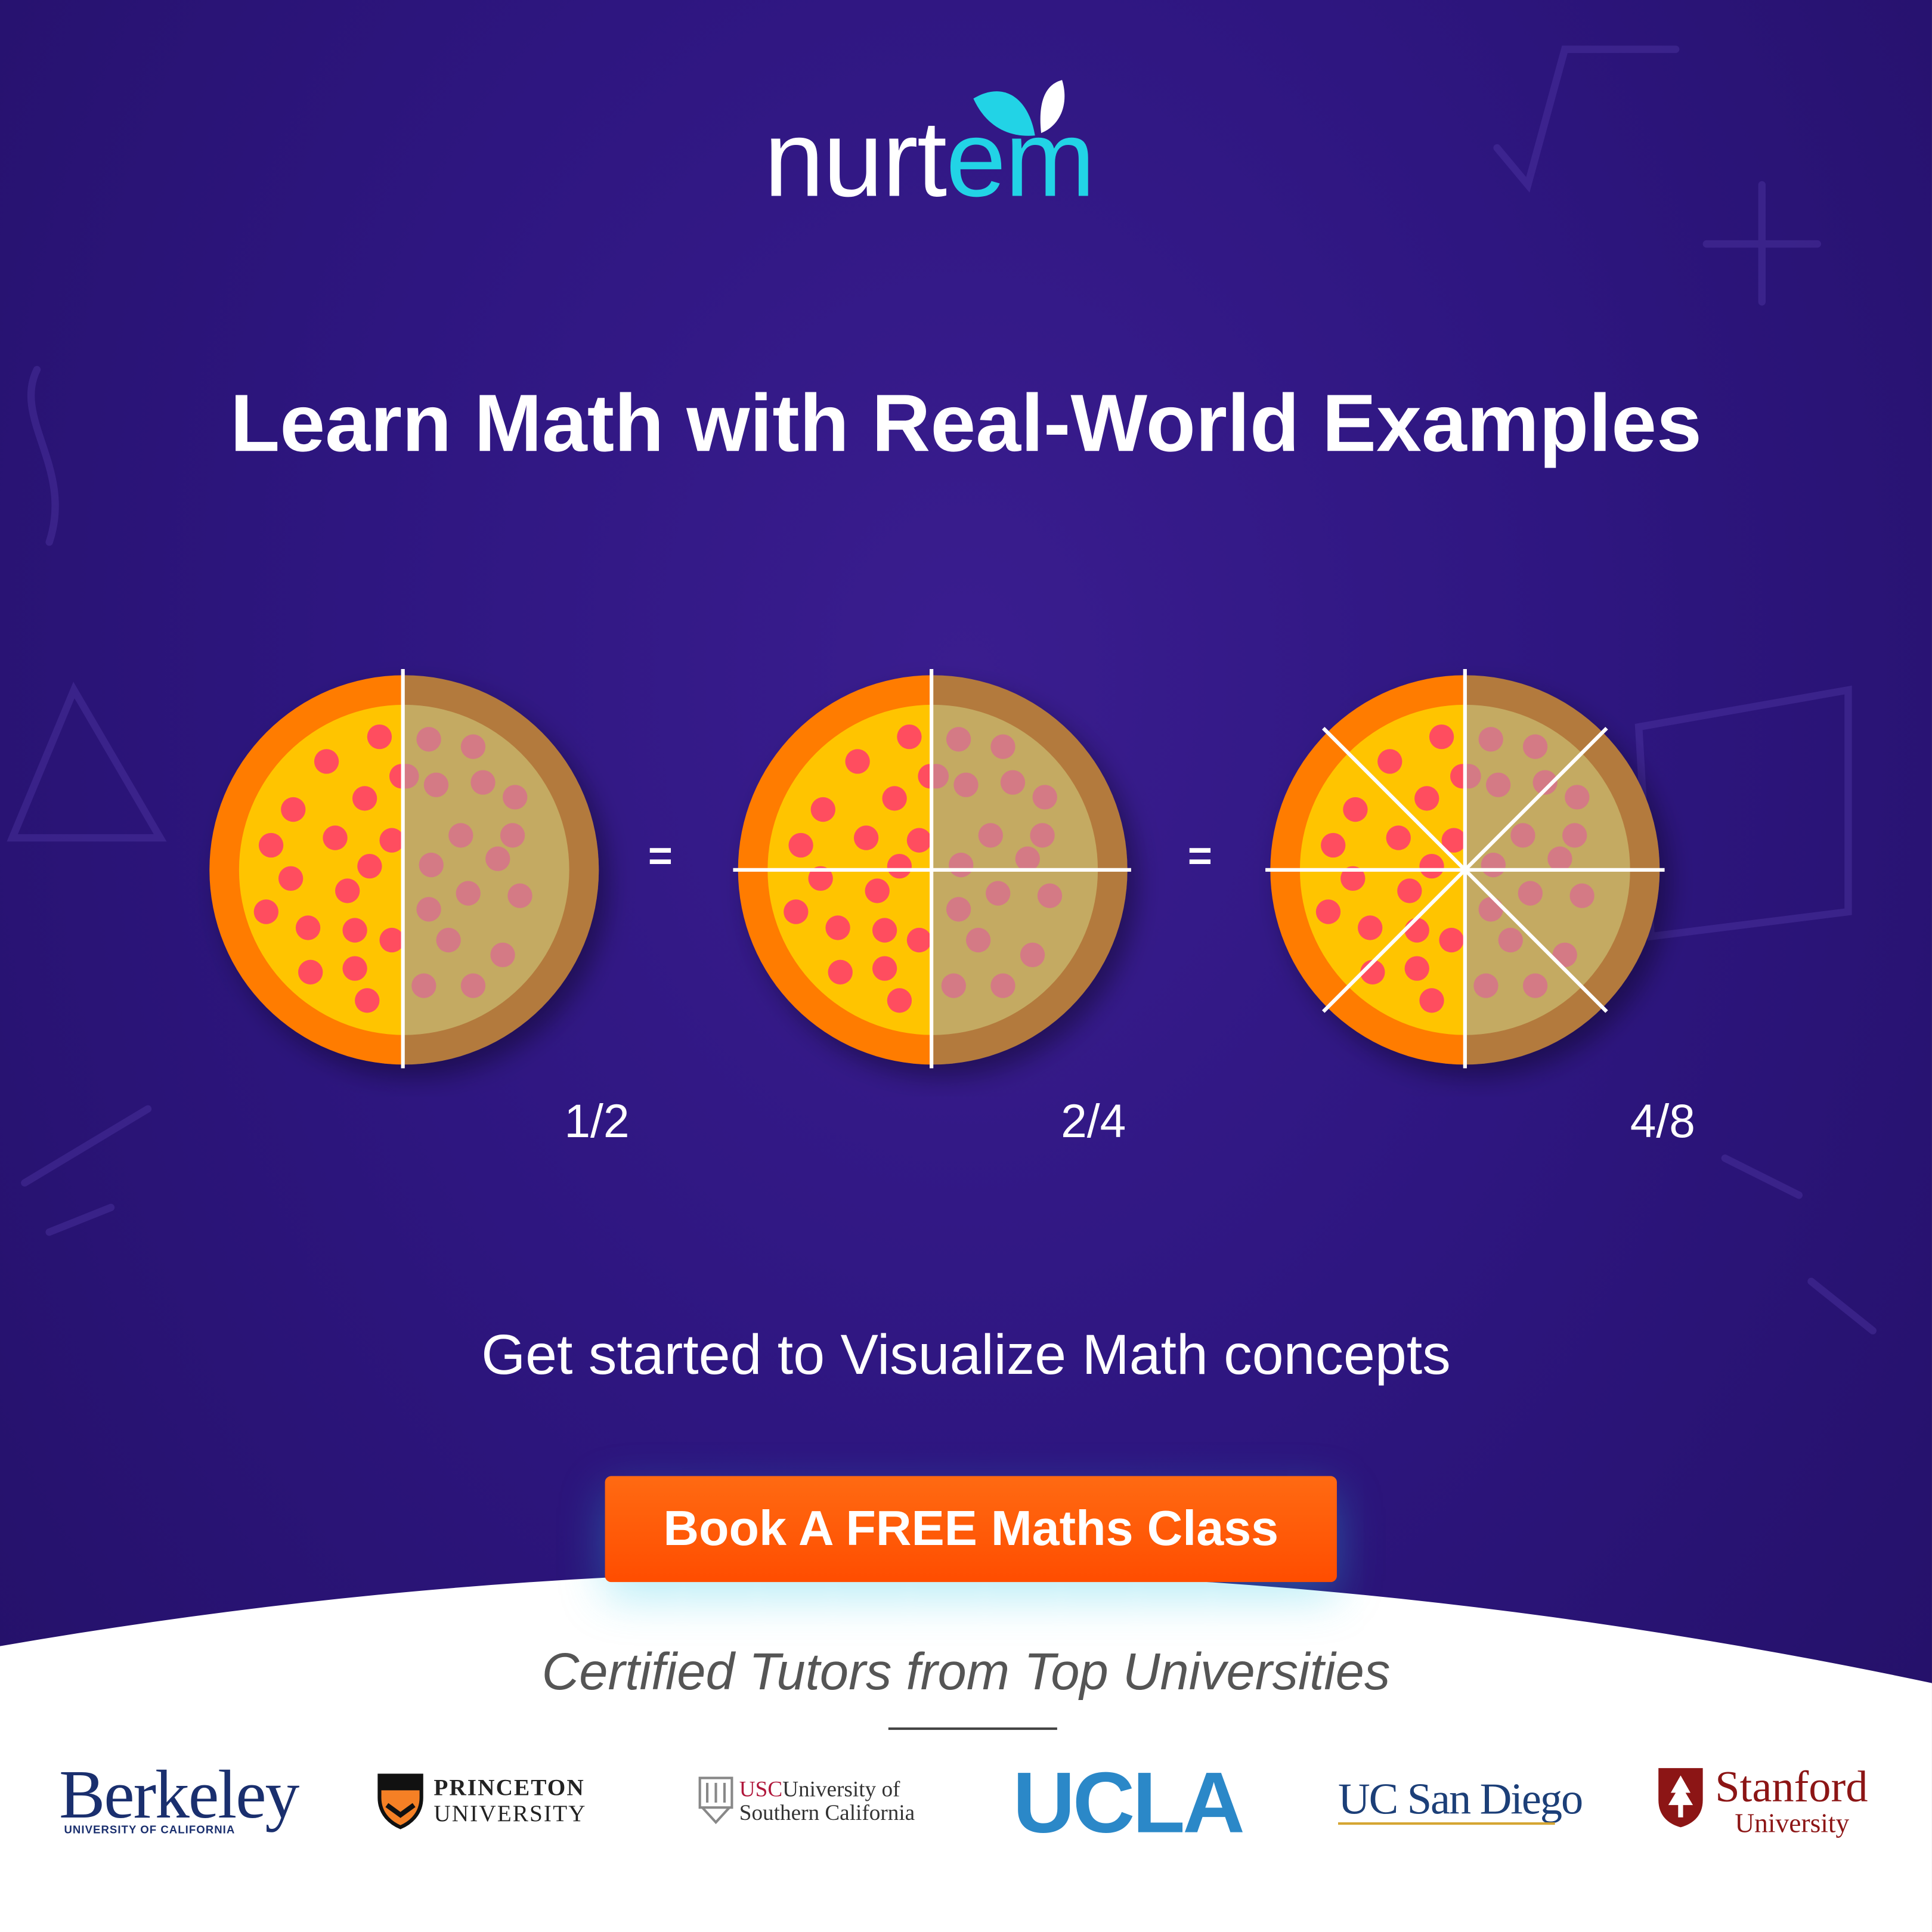  What do you see at coordinates (1791, 1787) in the screenshot?
I see `stanford-line1: Stanford` at bounding box center [1791, 1787].